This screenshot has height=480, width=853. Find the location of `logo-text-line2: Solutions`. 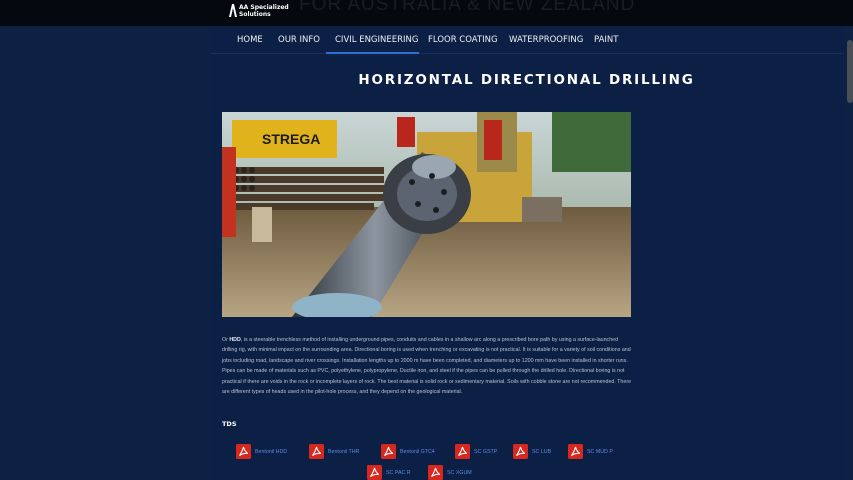

logo-text-line2: Solutions is located at coordinates (255, 14).